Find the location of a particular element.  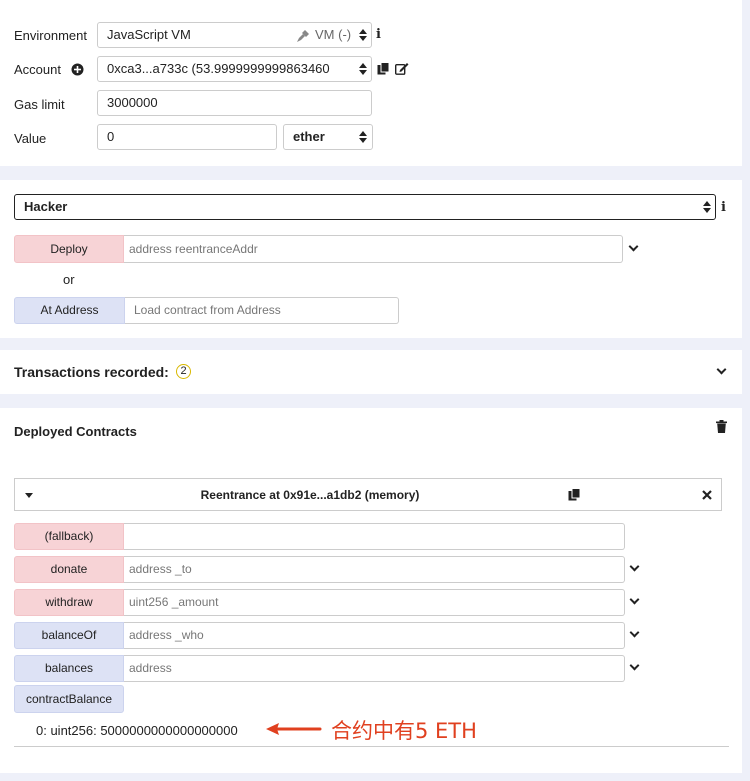

deploy-button: Deploy is located at coordinates (69, 249).